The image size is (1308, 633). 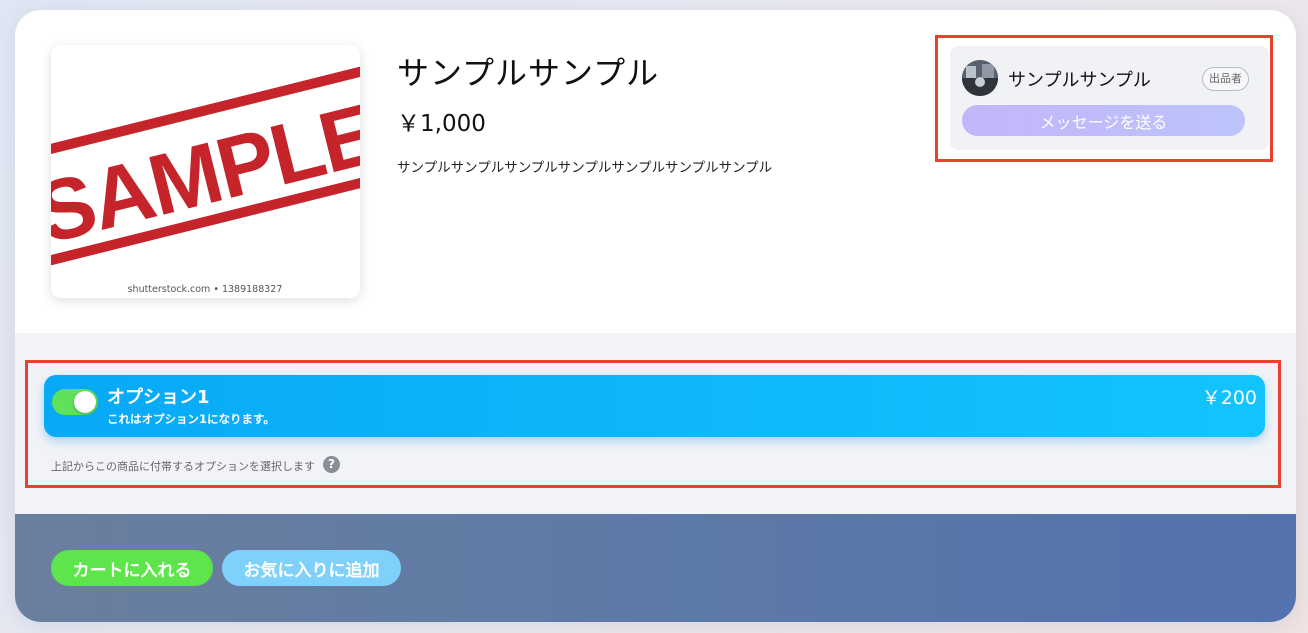 I want to click on product-description: サンプルサンプルサンプルサンプルサンプルサンプルサンプル, so click(x=585, y=168).